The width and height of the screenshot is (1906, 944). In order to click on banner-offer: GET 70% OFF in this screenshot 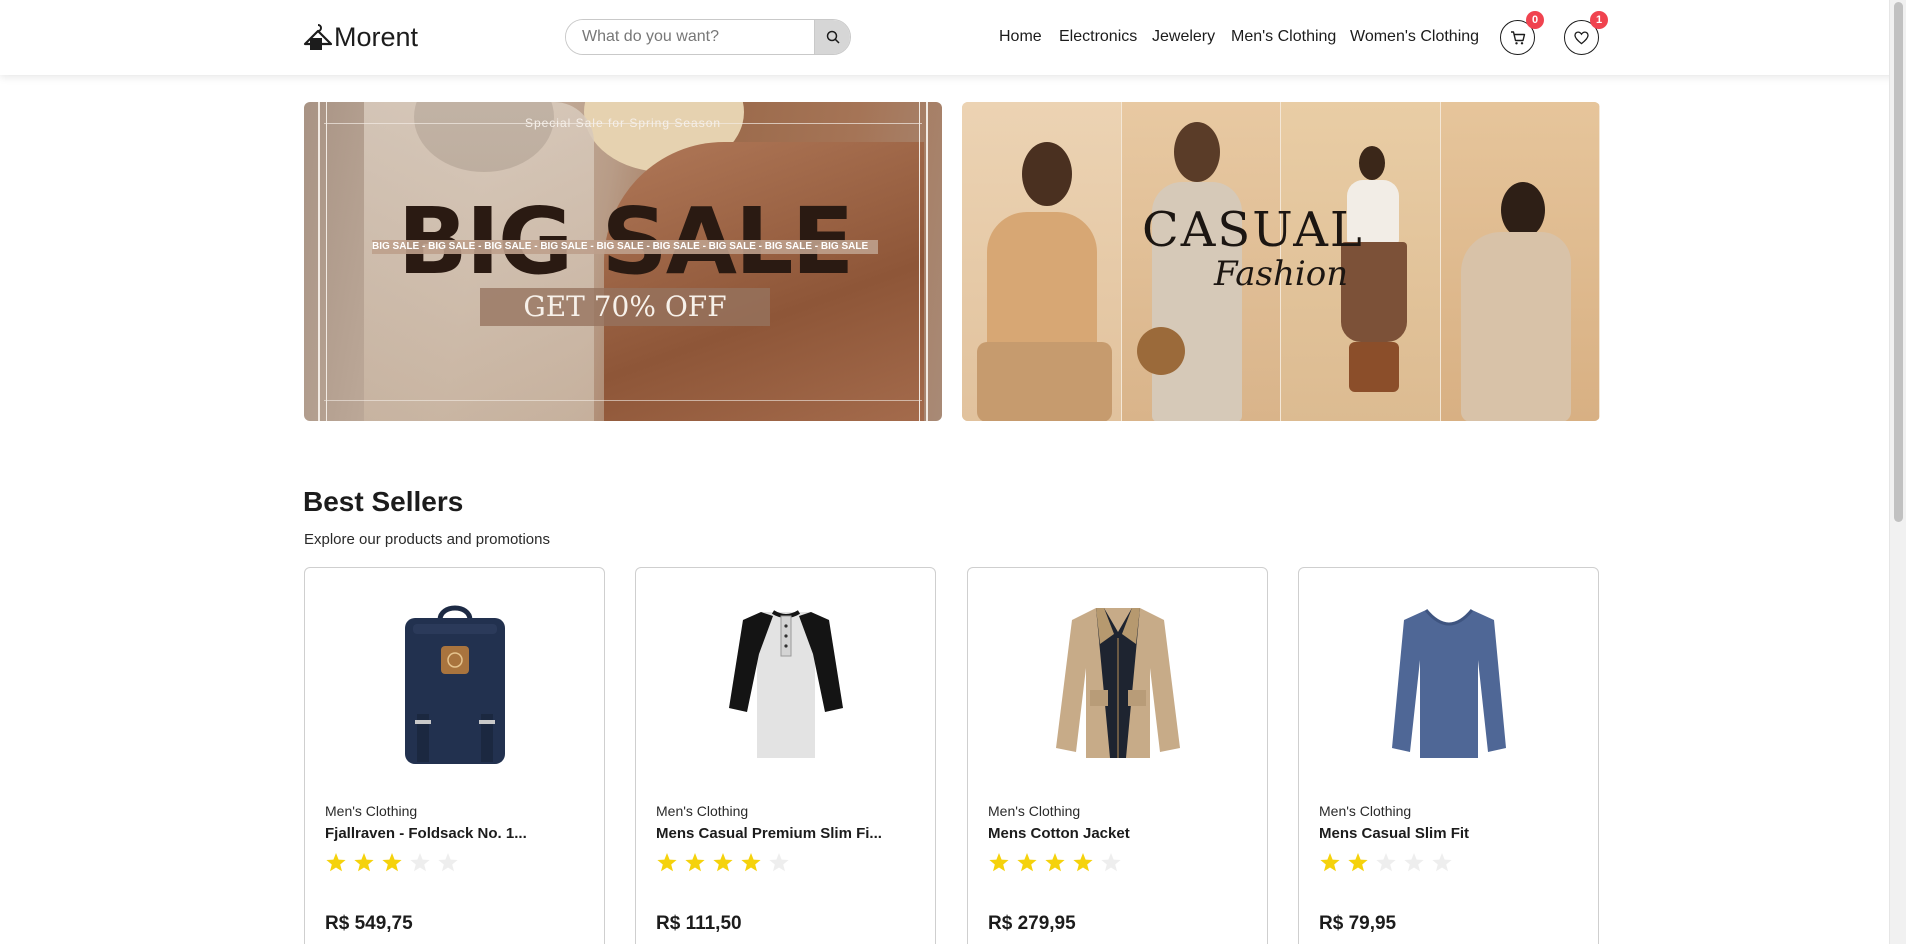, I will do `click(625, 307)`.